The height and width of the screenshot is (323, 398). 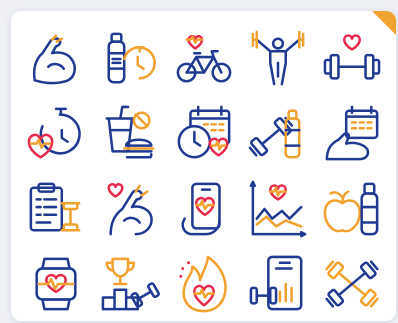 I want to click on arm-heart-icon, so click(x=130, y=208).